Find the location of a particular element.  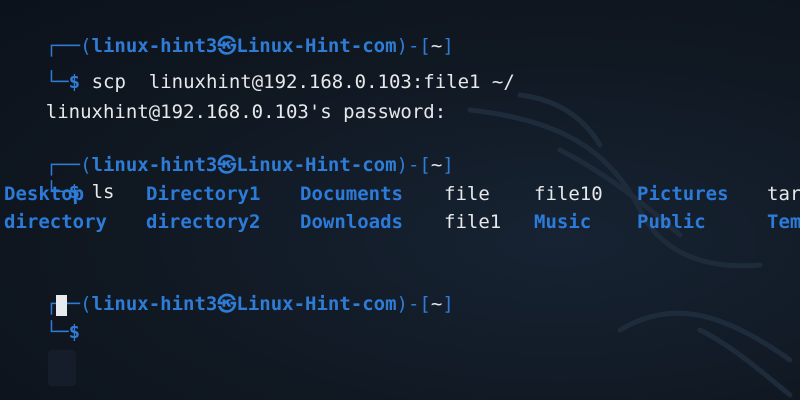

prompt-user: linux-hint3 is located at coordinates (154, 304).